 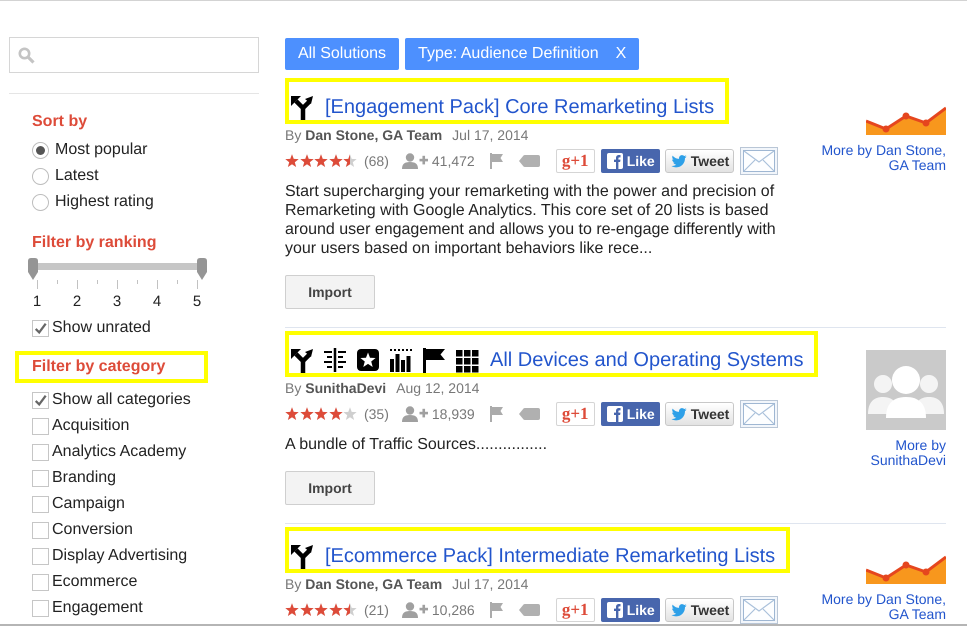 I want to click on publish-date: Aug 12, 2014, so click(x=438, y=388).